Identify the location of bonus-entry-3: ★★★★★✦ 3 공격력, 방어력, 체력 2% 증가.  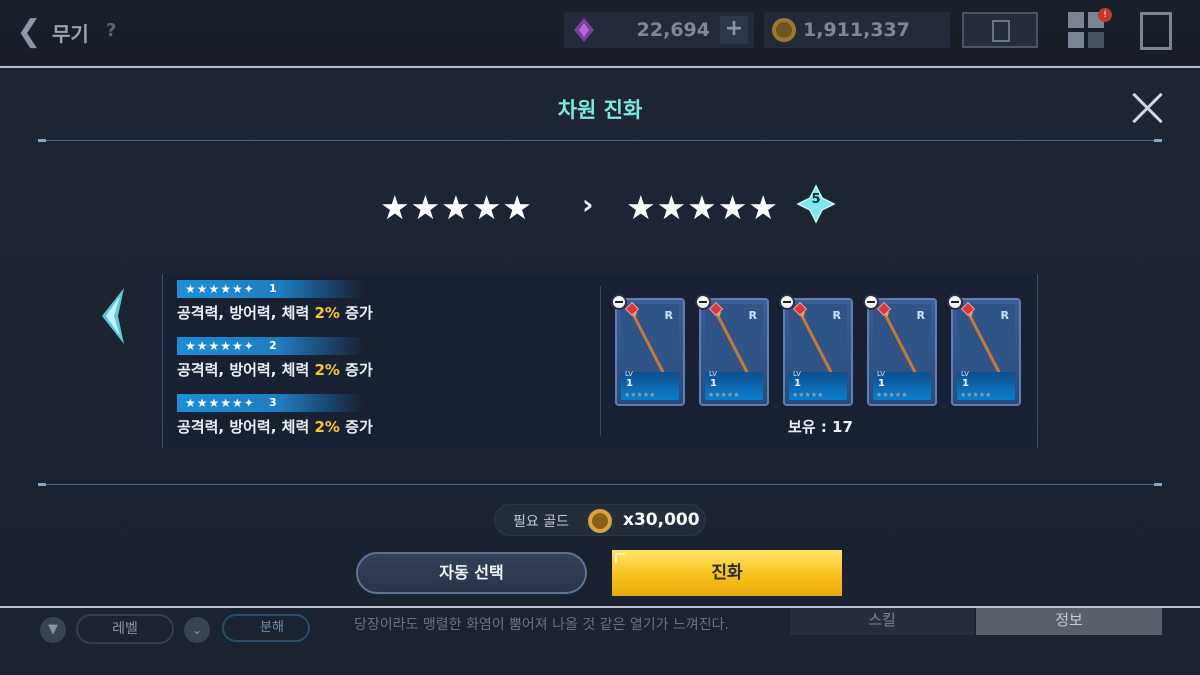
(275, 415).